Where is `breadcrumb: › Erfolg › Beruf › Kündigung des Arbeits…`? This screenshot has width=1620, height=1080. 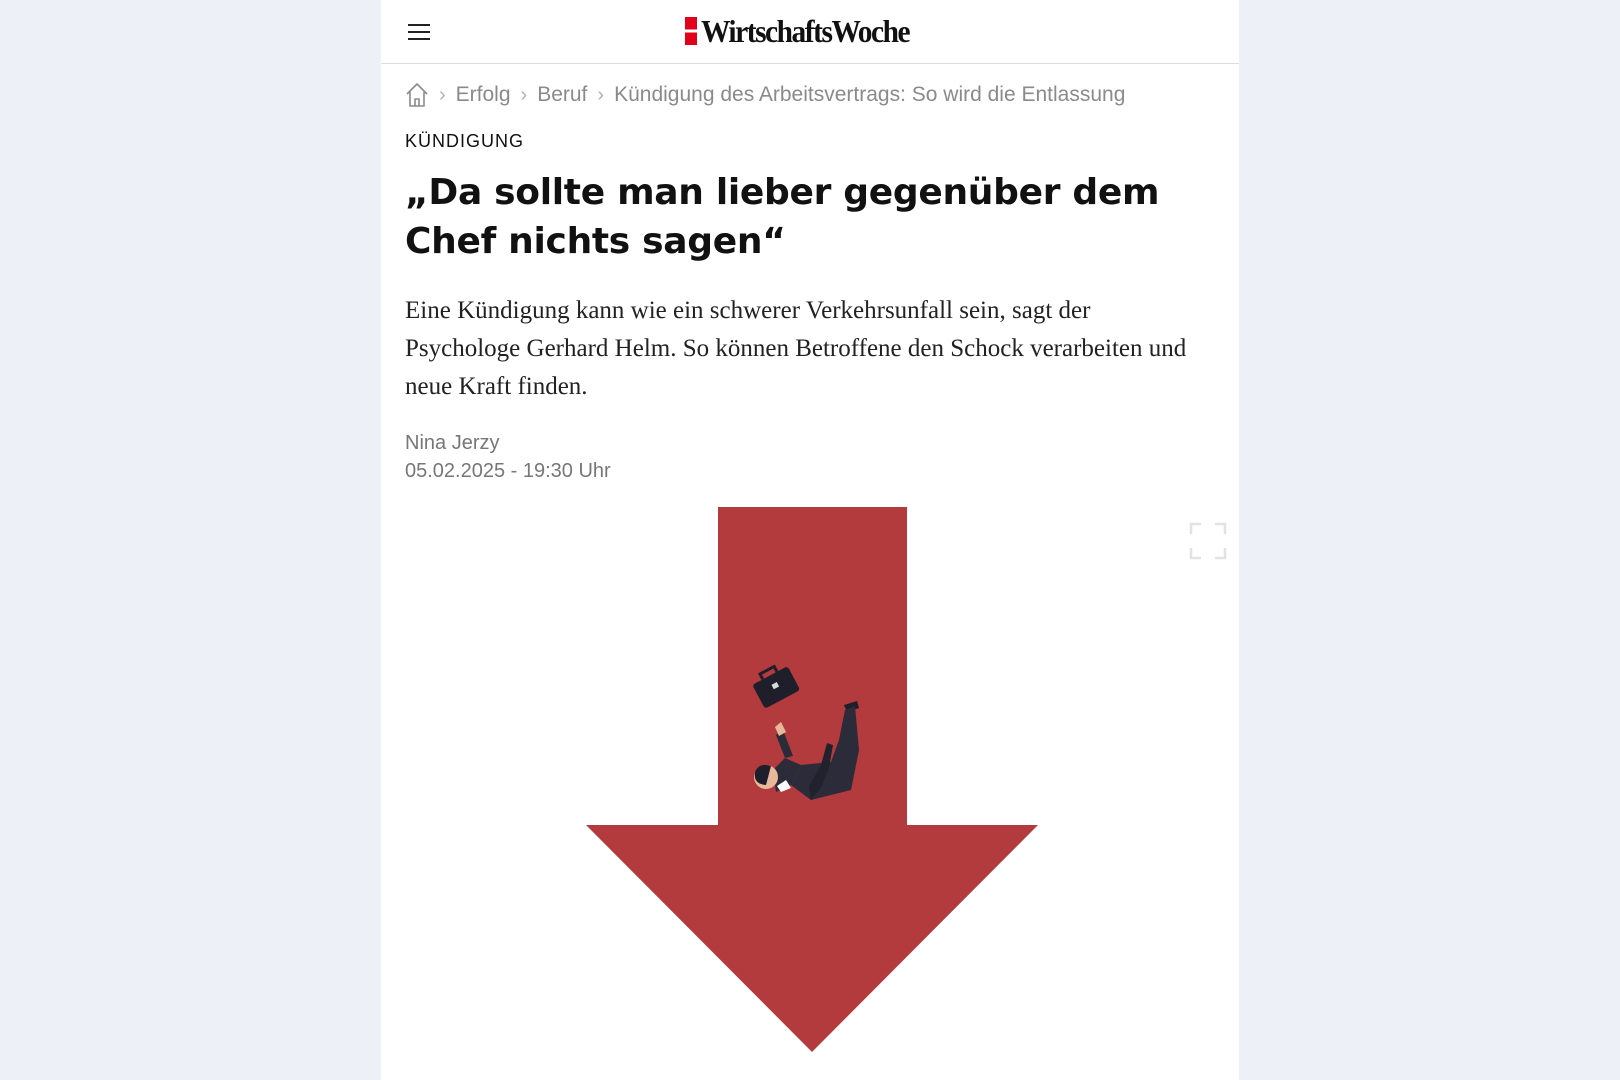
breadcrumb: › Erfolg › Beruf › Kündigung des Arbeits… is located at coordinates (810, 95).